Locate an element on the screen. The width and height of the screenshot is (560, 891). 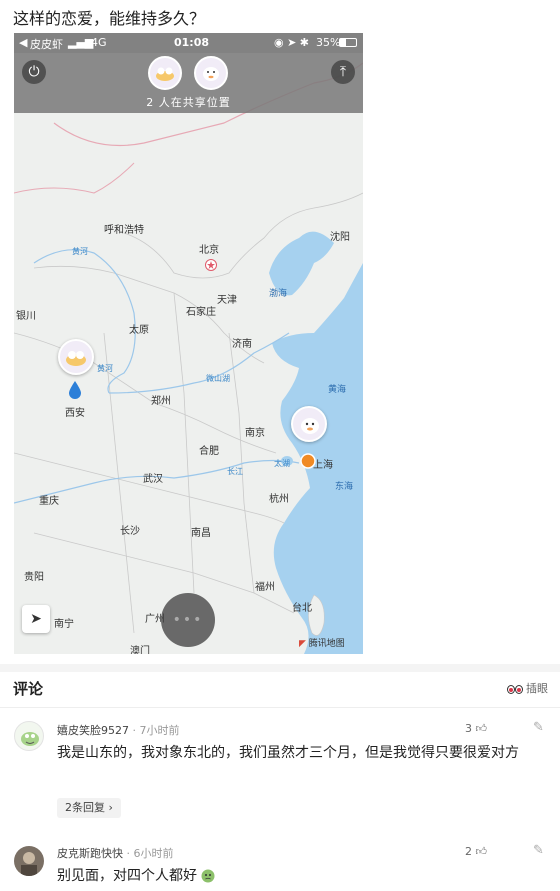
locate-button: ➤ is located at coordinates (36, 619).